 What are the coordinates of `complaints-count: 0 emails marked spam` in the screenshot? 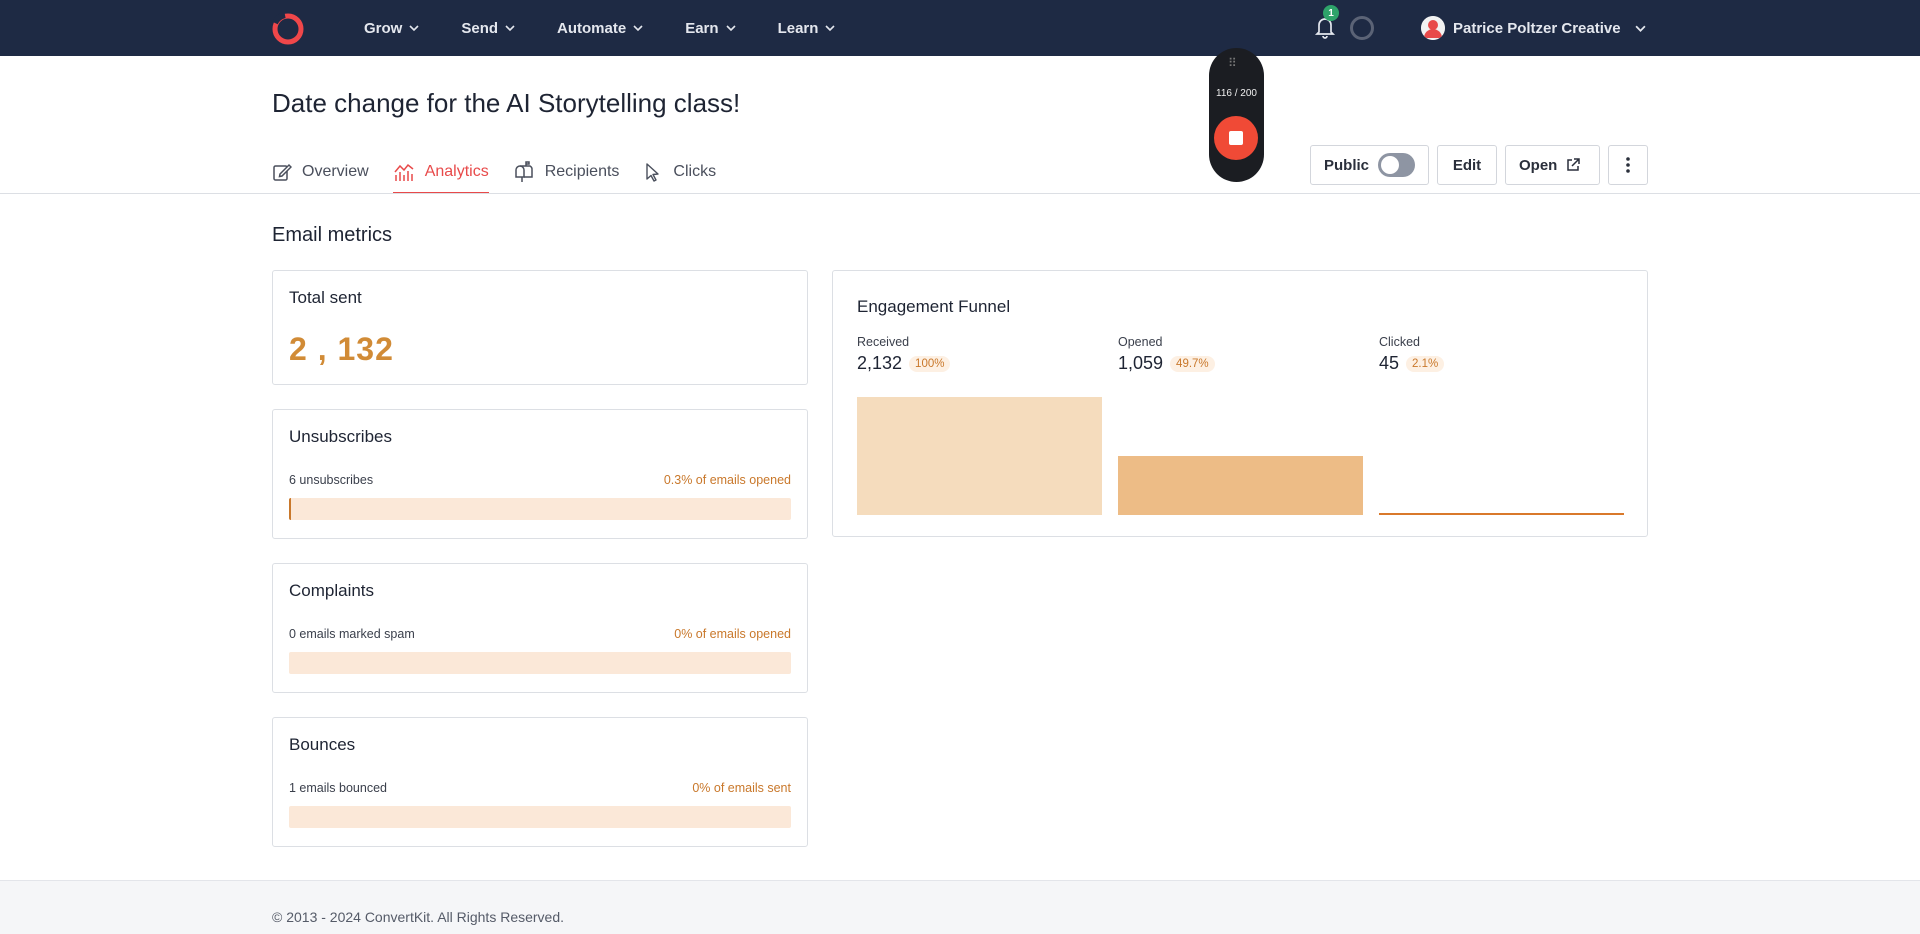 It's located at (352, 634).